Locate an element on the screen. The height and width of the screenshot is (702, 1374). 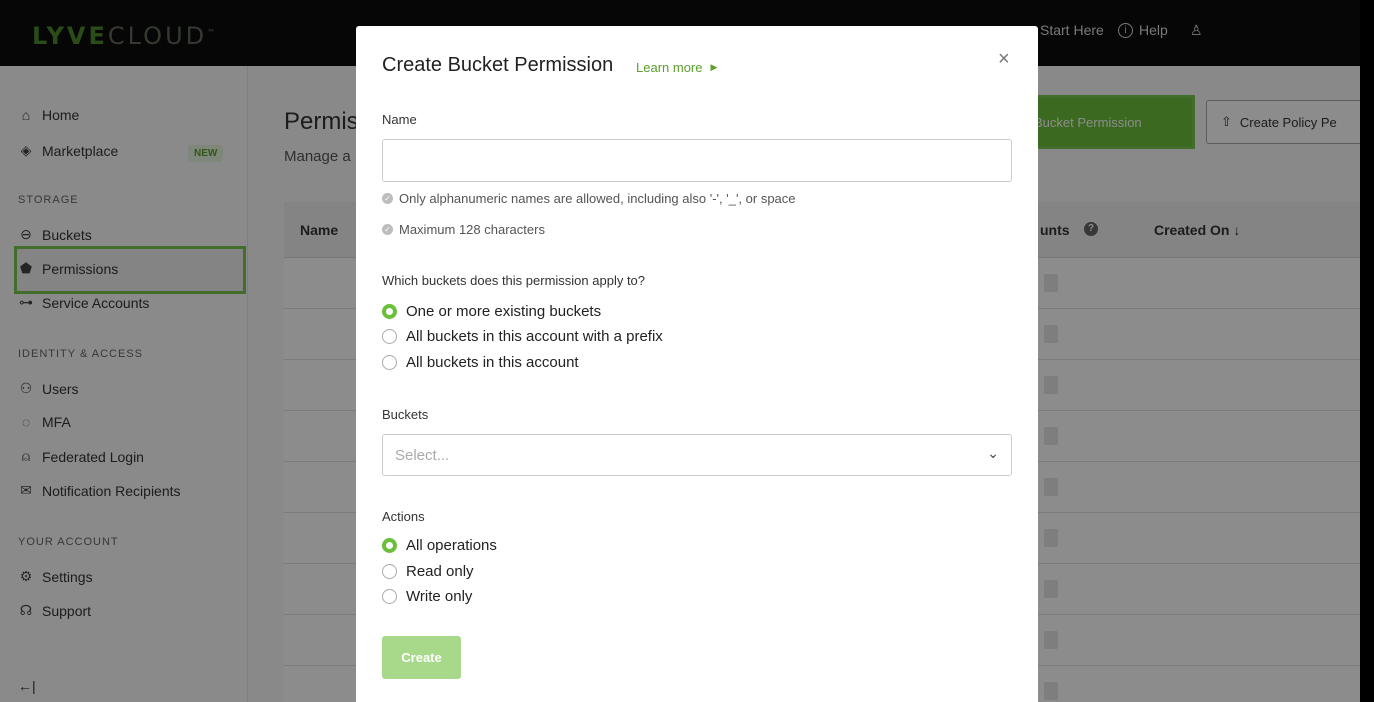
radio-label: Read only is located at coordinates (440, 571).